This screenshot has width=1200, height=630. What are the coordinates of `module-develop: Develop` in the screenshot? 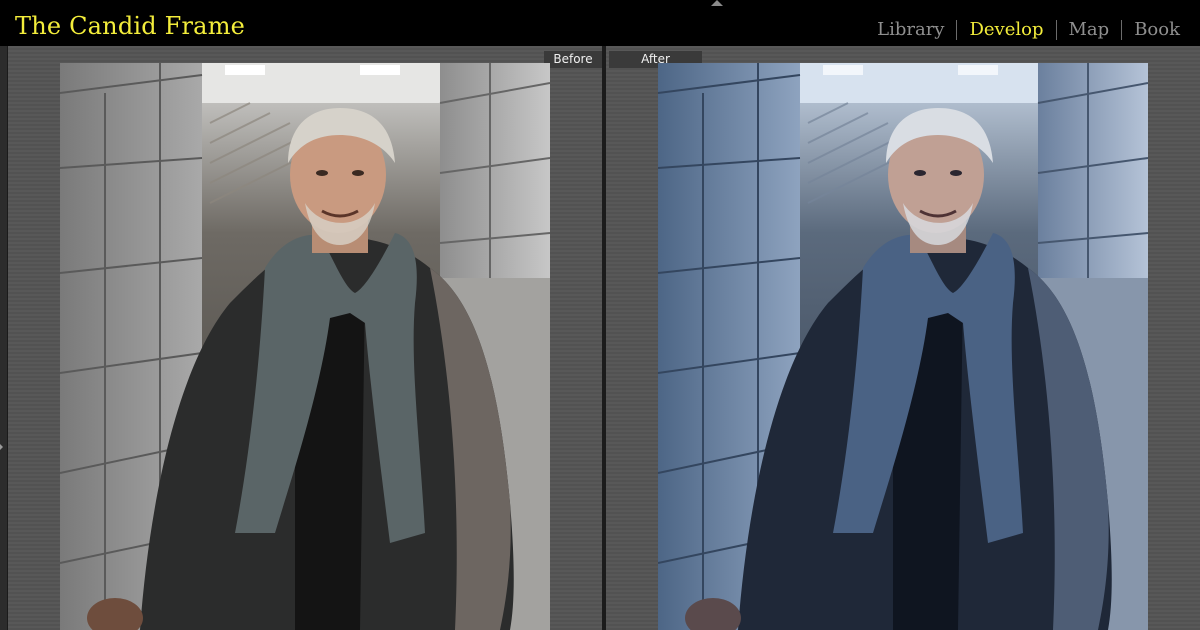 It's located at (1006, 30).